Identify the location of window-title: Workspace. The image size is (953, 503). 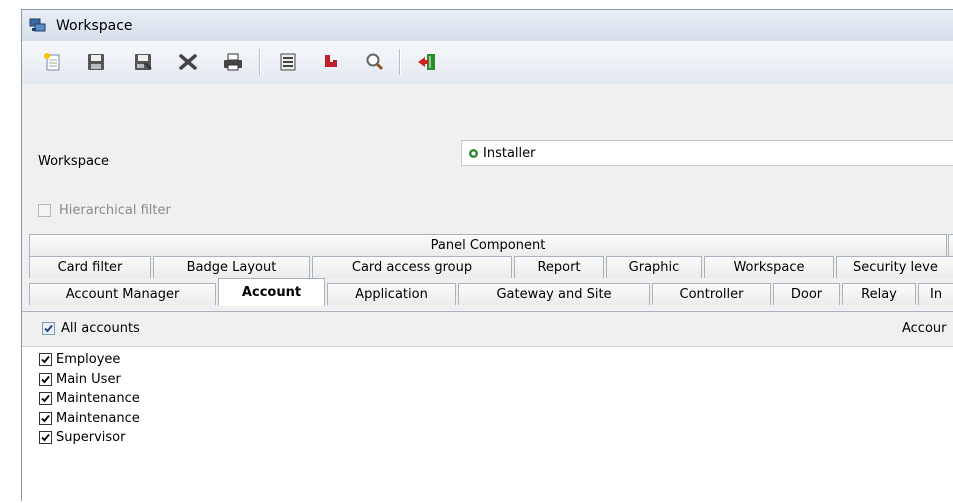
(94, 26).